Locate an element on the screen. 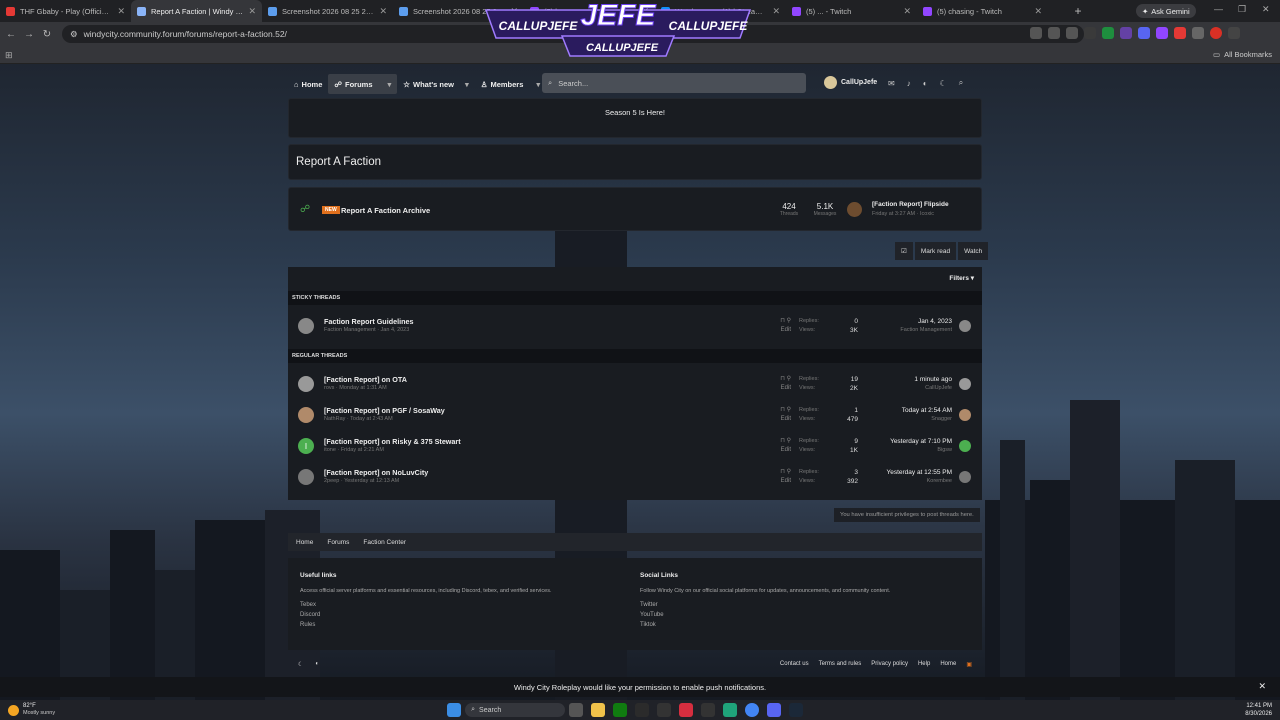 This screenshot has height=720, width=1280. close-icon: ✕ is located at coordinates (1262, 686).